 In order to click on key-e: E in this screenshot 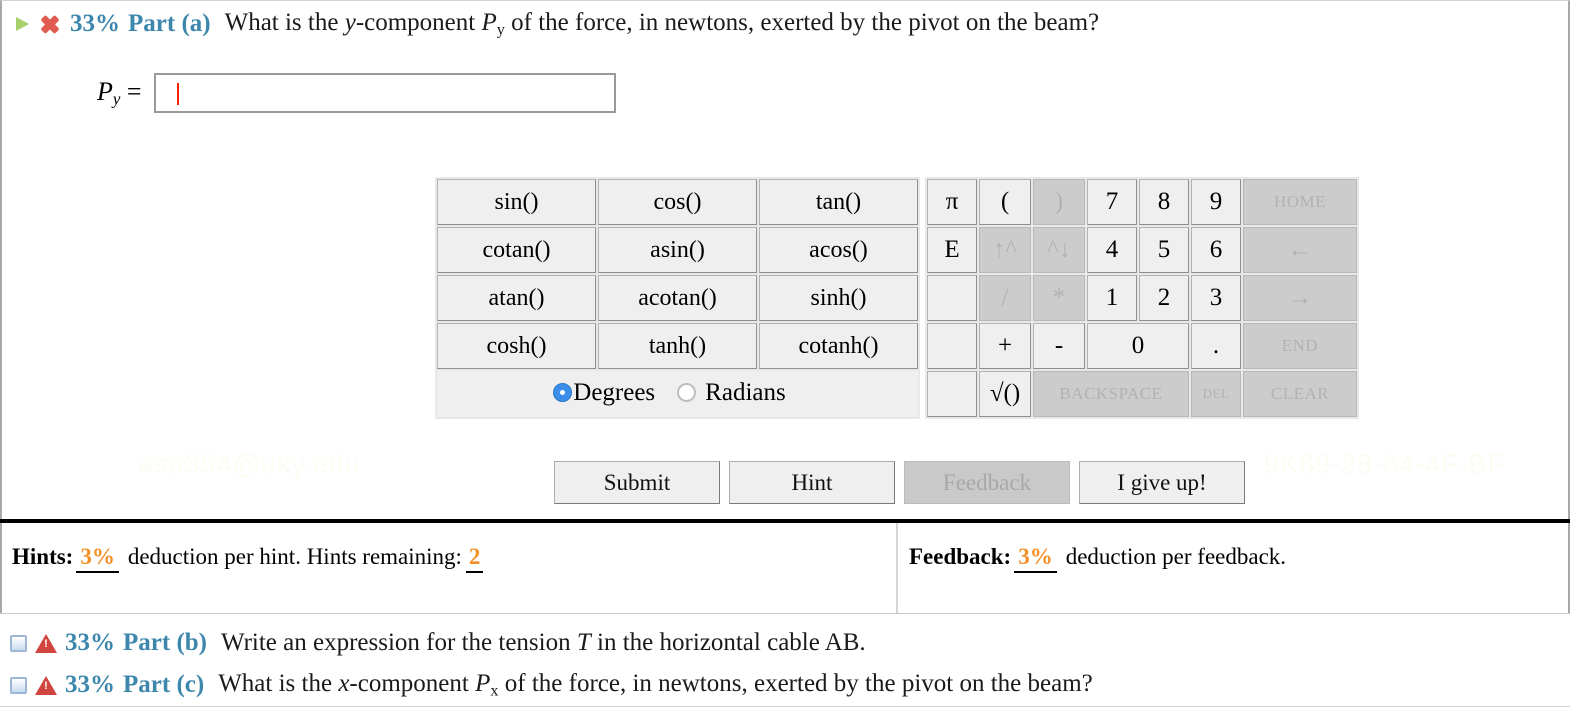, I will do `click(952, 250)`.